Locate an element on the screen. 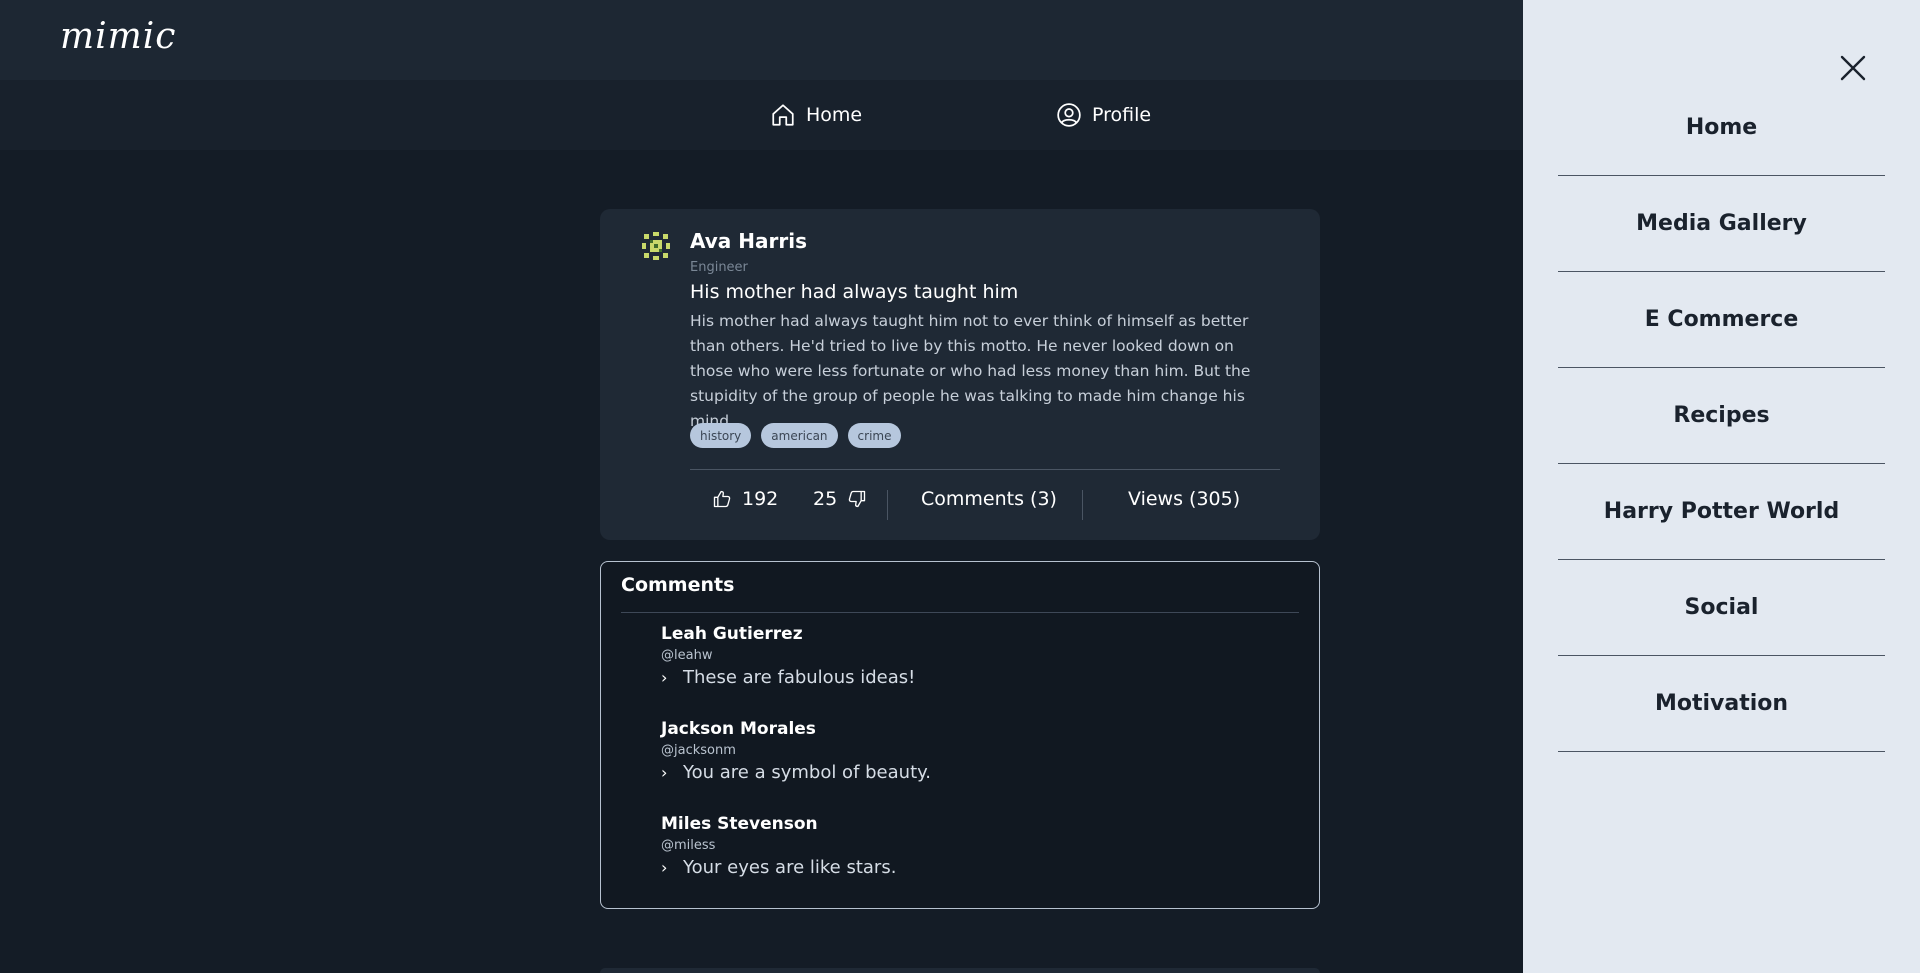  comment-body: Your eyes are like stars. is located at coordinates (790, 867).